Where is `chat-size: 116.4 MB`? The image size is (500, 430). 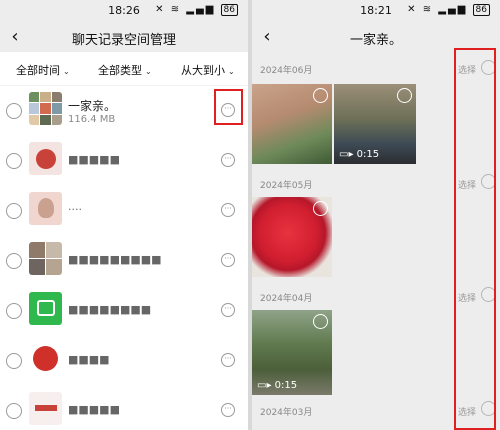 chat-size: 116.4 MB is located at coordinates (92, 119).